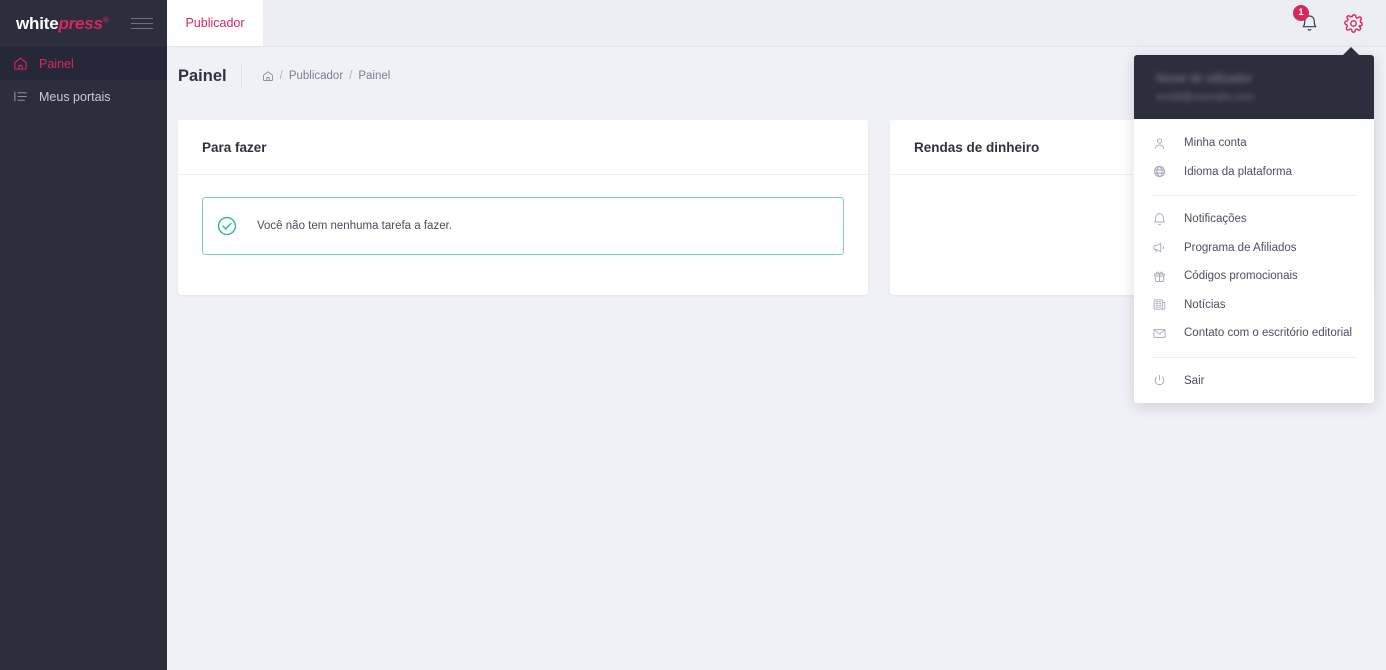  I want to click on topbar: Publicador 1, so click(776, 23).